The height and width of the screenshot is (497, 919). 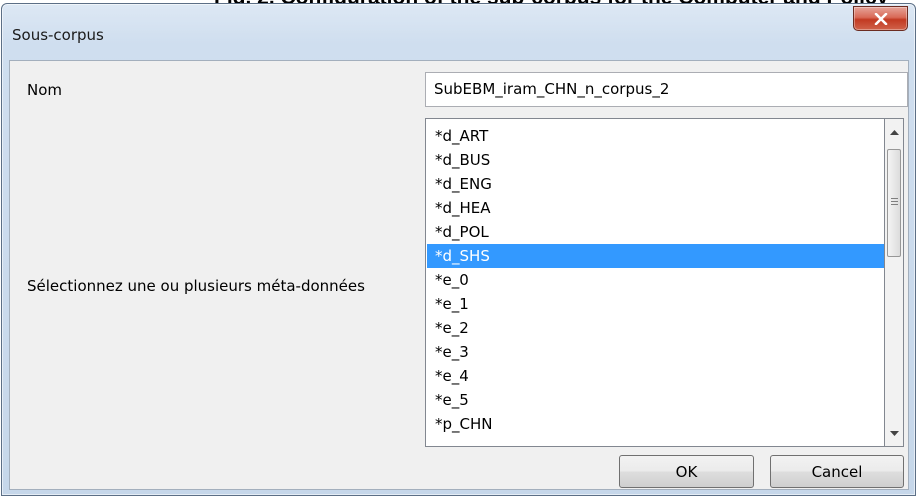 I want to click on nom-label: Nom, so click(x=45, y=90).